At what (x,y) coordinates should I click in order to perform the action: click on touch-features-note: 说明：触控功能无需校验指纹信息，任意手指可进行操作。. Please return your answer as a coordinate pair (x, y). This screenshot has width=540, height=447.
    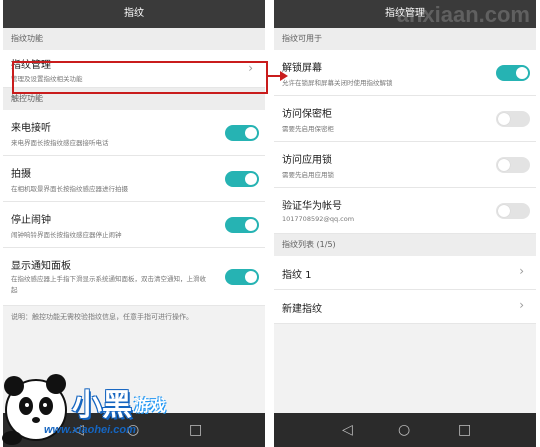
    Looking at the image, I should click on (134, 317).